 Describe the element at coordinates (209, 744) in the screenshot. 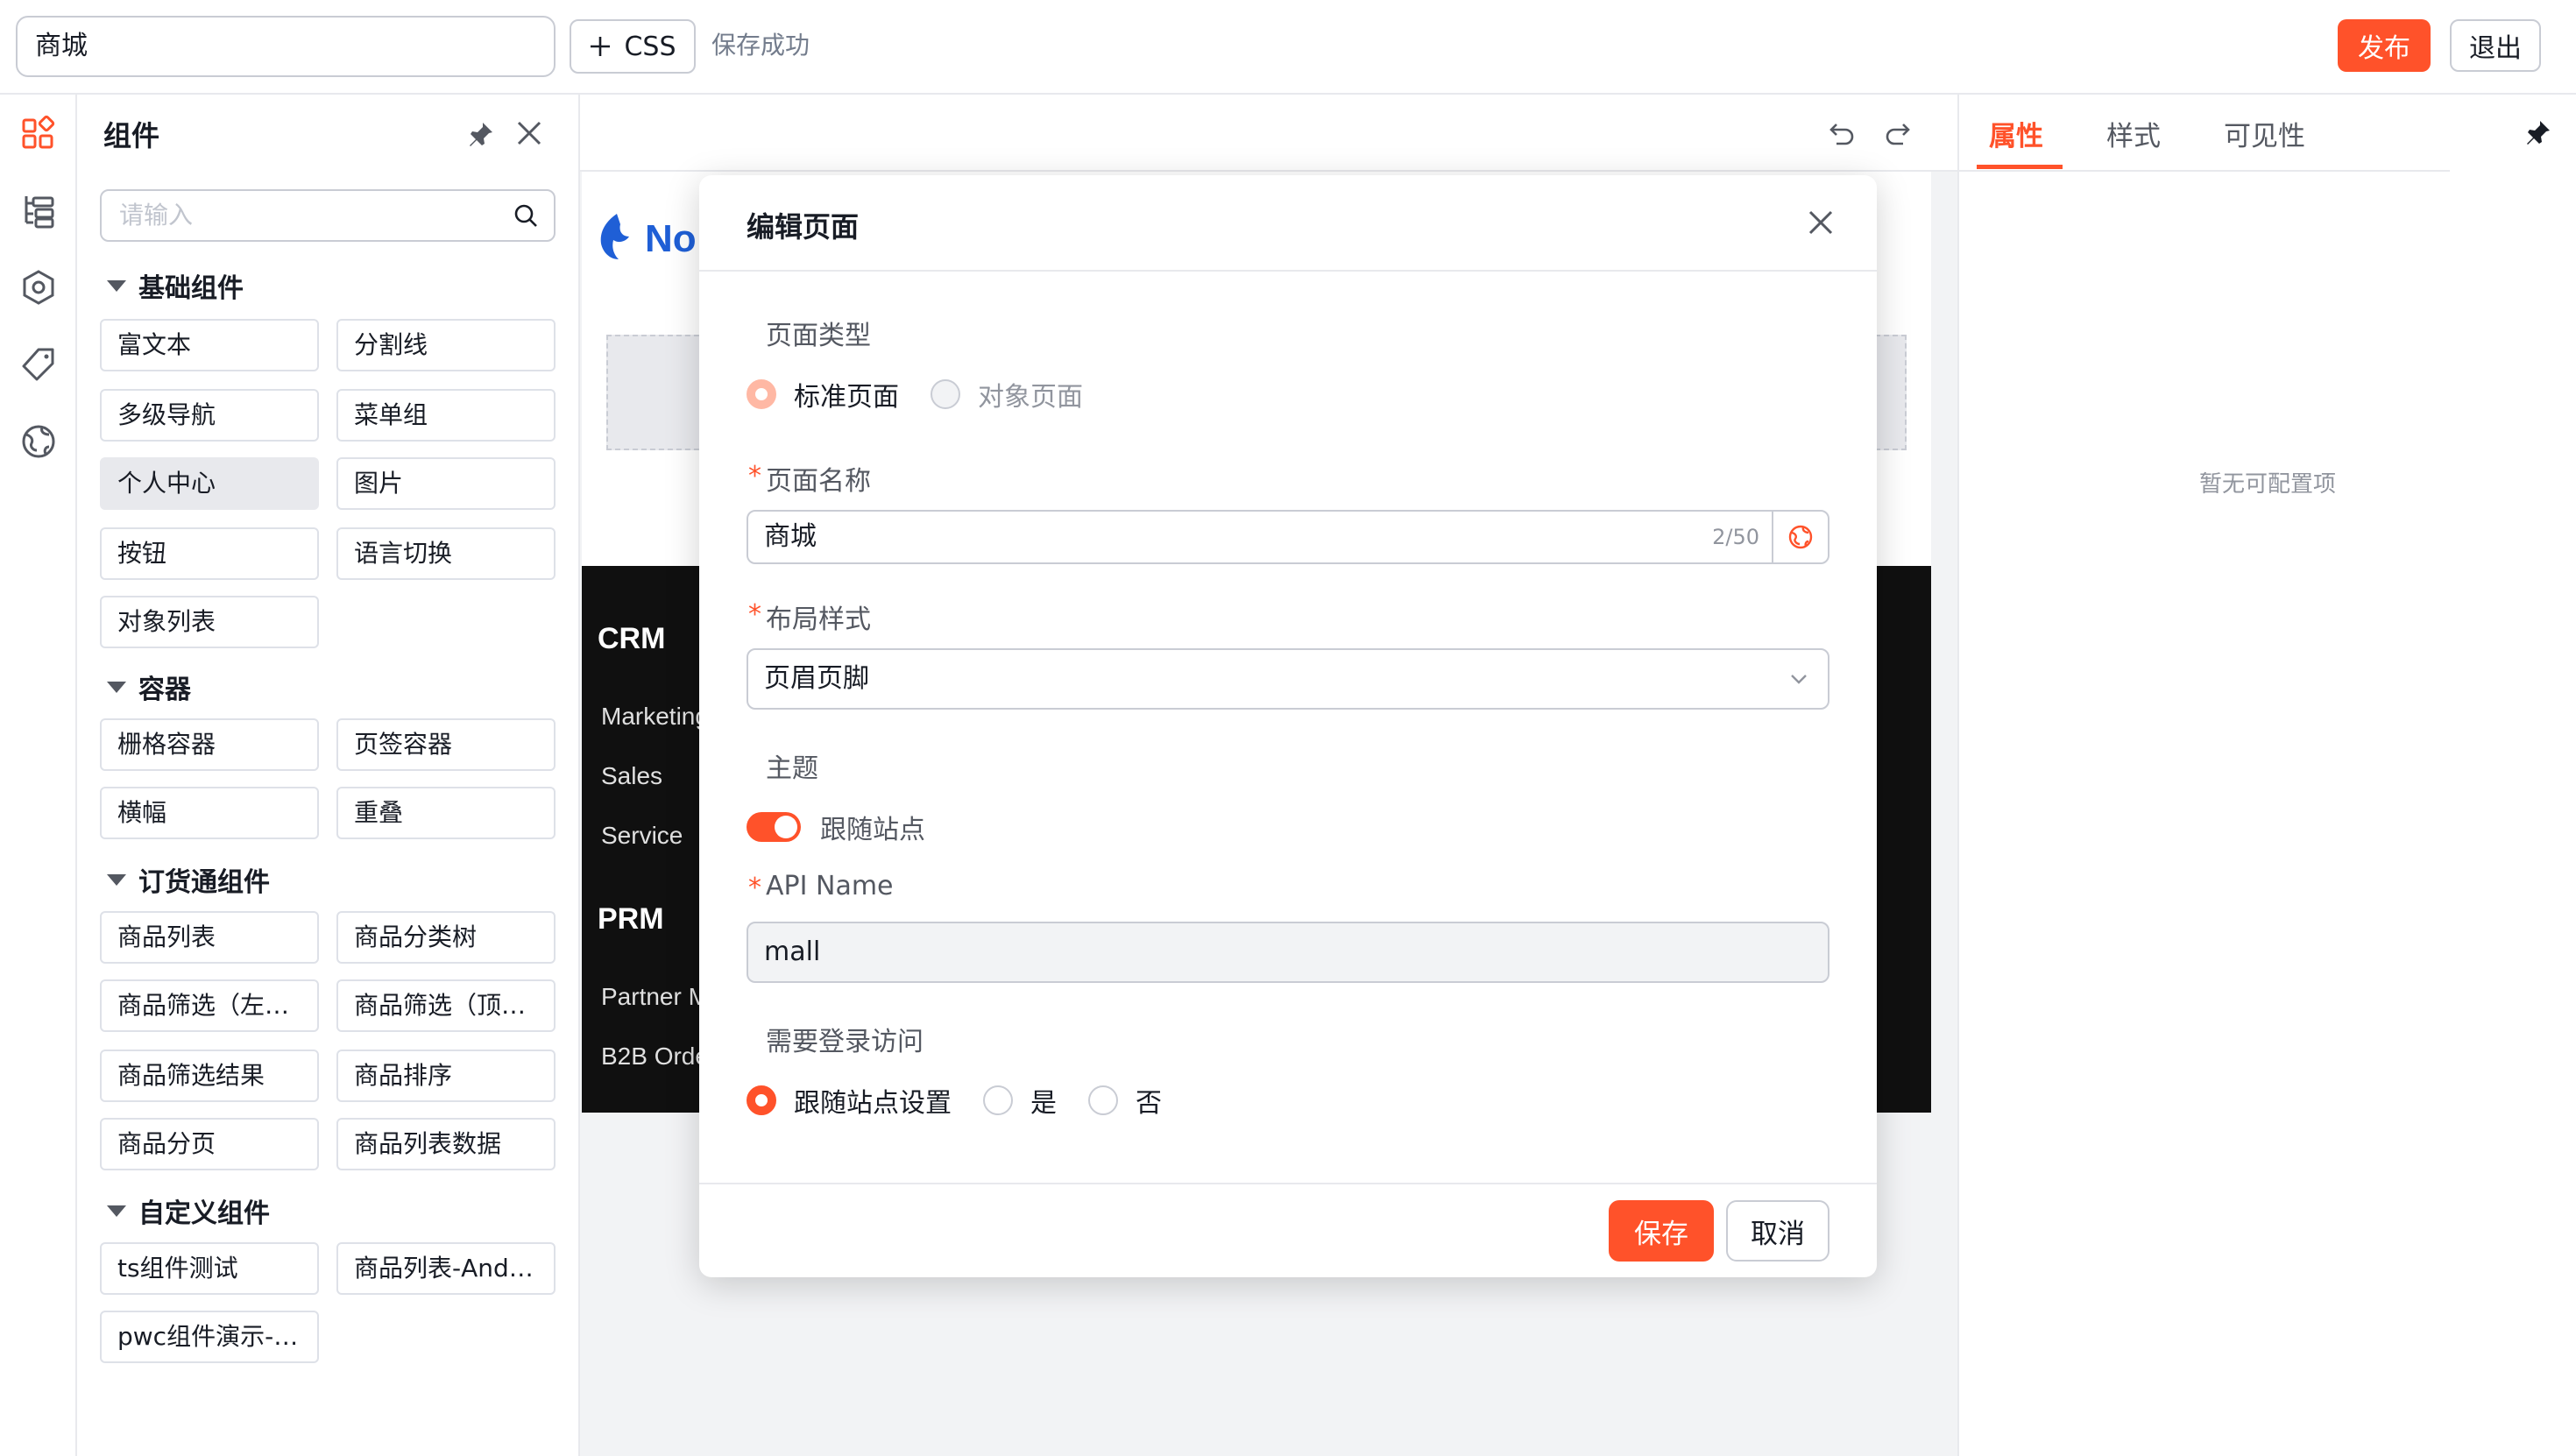

I see `component-item: 栅格容器` at that location.